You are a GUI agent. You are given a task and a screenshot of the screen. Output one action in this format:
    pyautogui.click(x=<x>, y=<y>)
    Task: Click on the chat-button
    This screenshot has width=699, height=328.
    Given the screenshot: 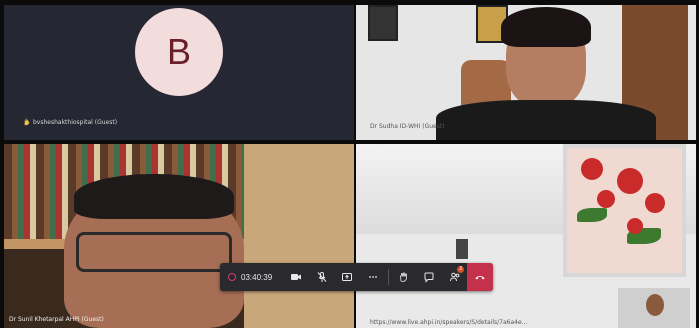 What is the action you would take?
    pyautogui.click(x=429, y=277)
    